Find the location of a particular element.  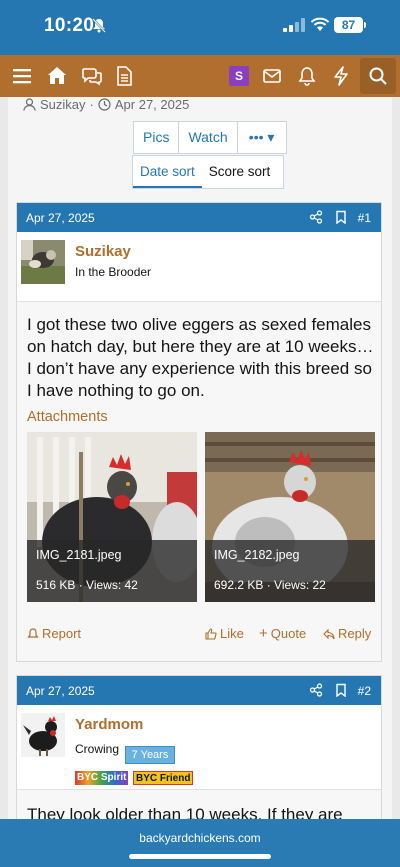

tab-score-sort: Score sort is located at coordinates (240, 172).